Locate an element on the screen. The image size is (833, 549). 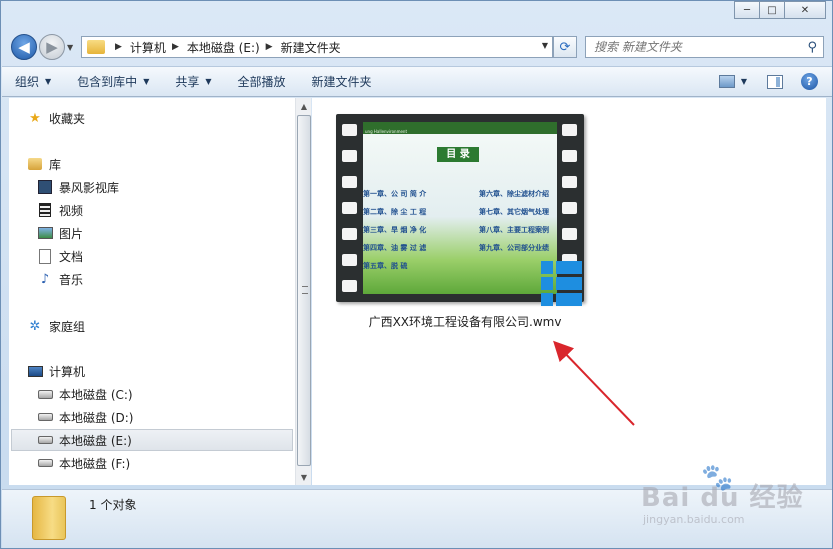
nav-libraries: 库 is located at coordinates (44, 164).